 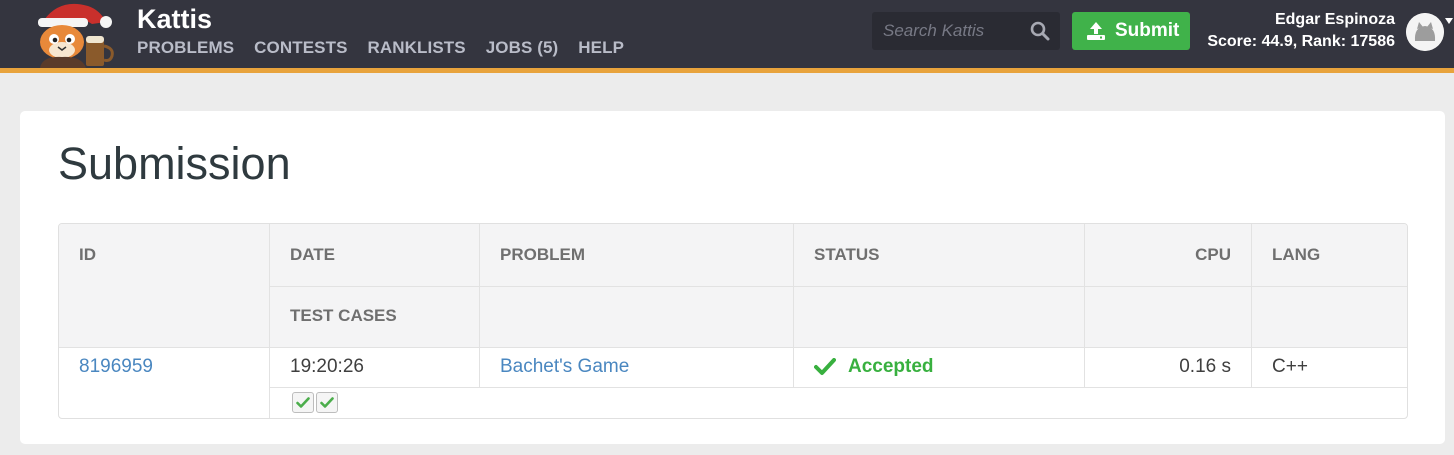 I want to click on nav-help: HELP, so click(x=601, y=48).